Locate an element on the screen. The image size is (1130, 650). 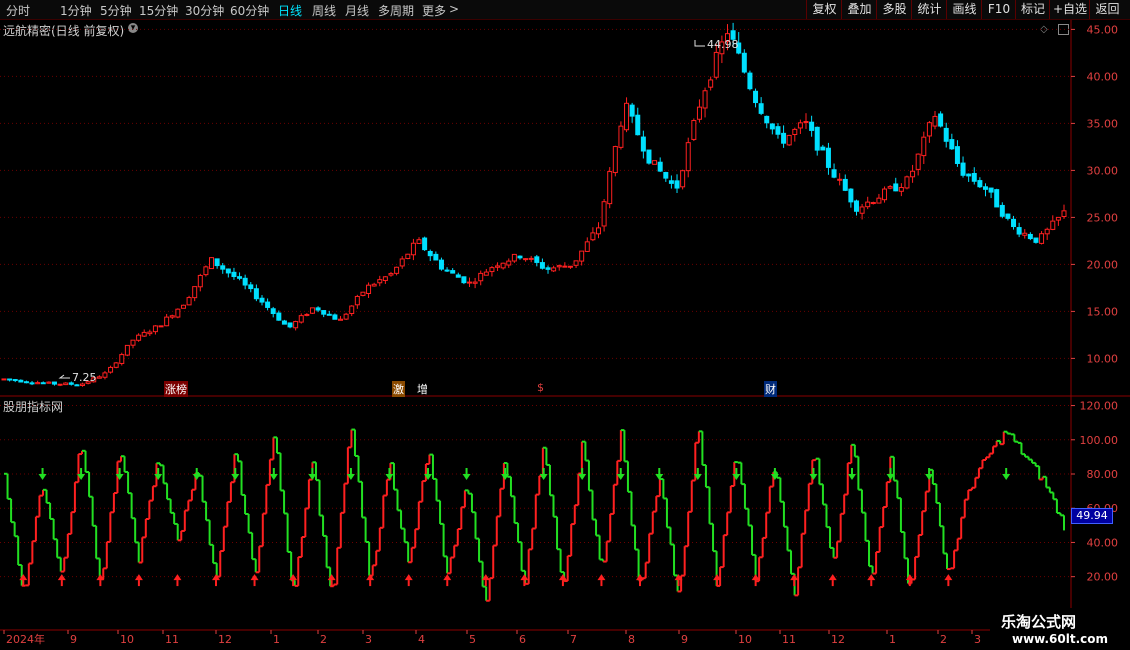
date-axis-label: 4 is located at coordinates (421, 639).